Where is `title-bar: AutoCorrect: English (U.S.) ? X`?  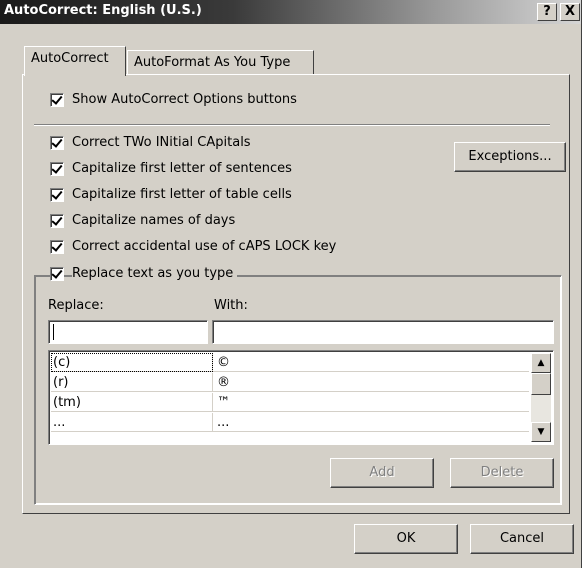
title-bar: AutoCorrect: English (U.S.) ? X is located at coordinates (290, 12).